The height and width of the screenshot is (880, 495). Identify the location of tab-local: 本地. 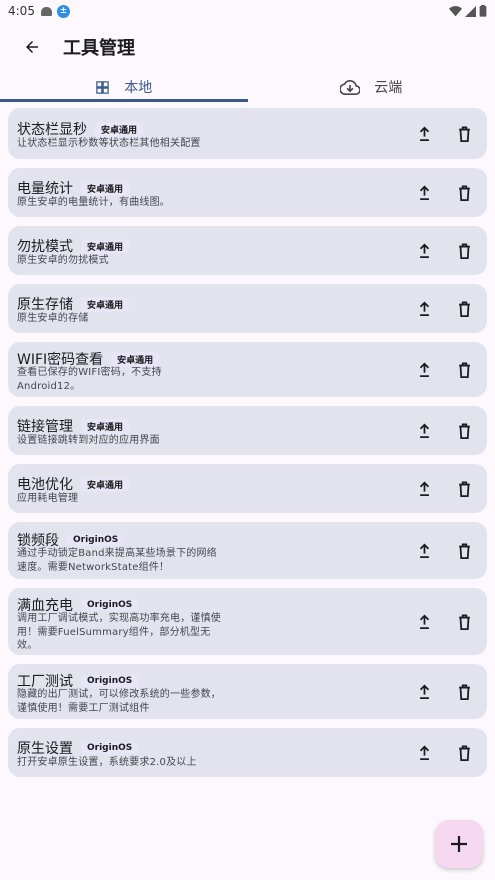
(124, 87).